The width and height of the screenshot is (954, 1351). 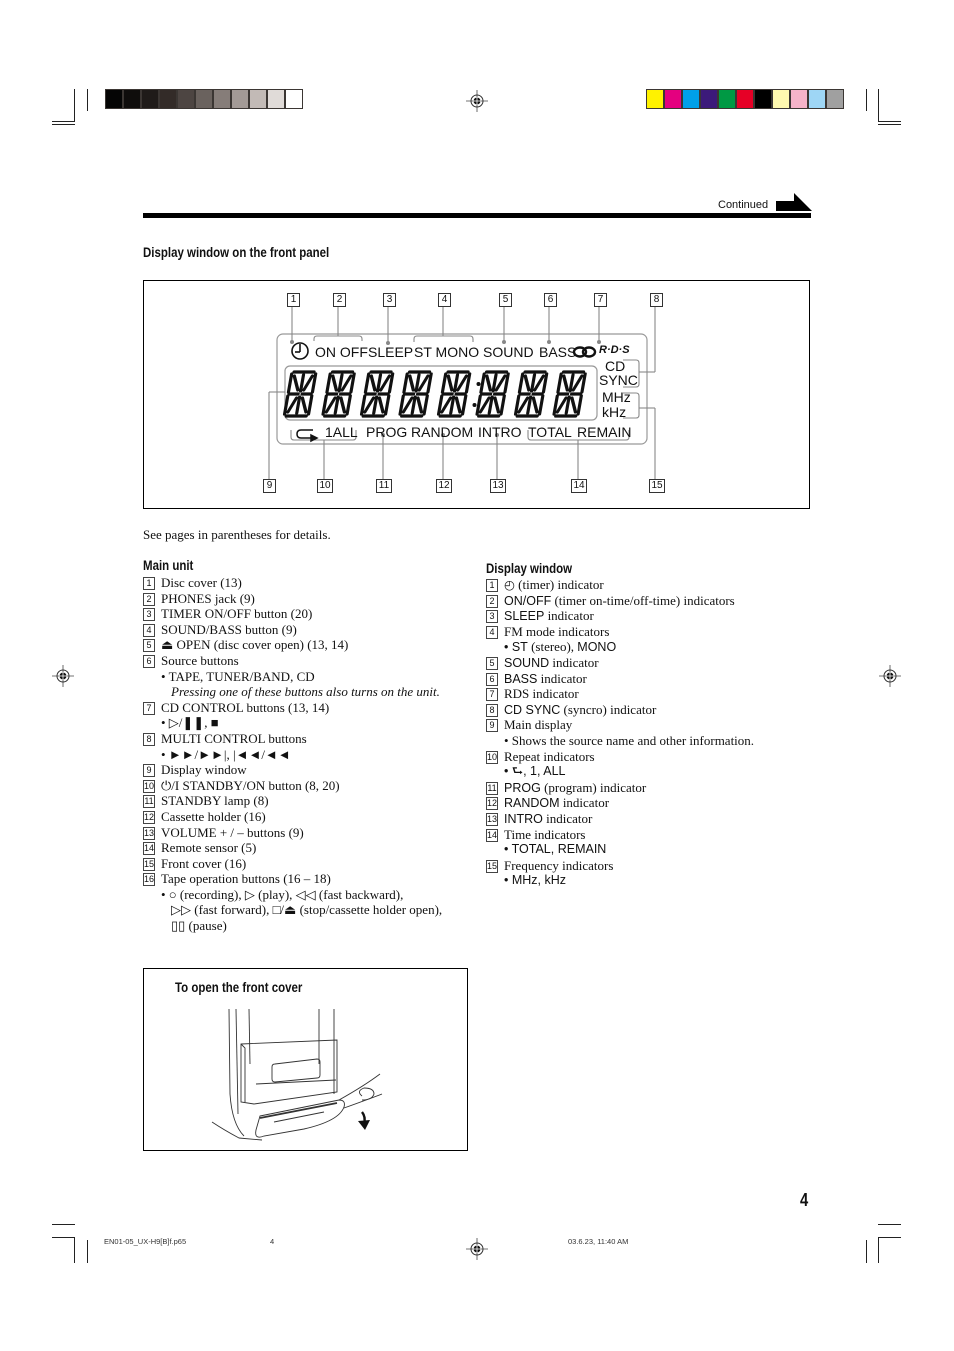 I want to click on indicator-name: SLEEP, so click(x=524, y=616).